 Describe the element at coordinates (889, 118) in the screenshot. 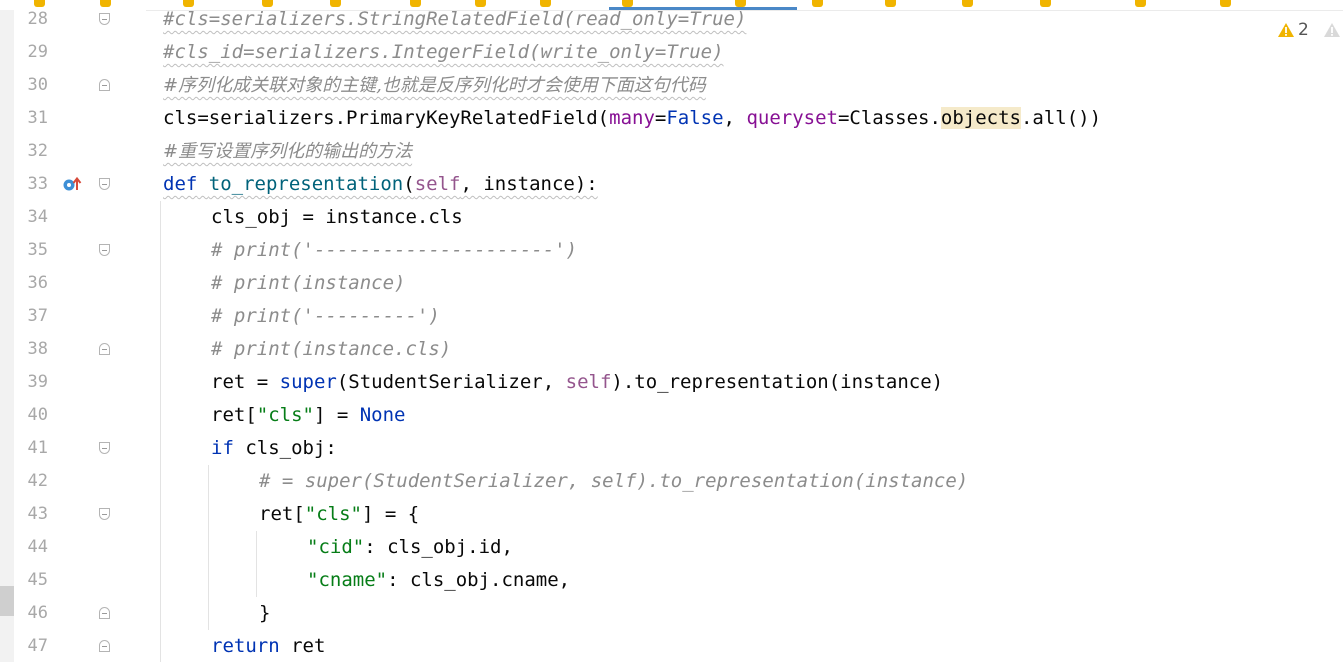

I see `code-token: =Classes.` at that location.